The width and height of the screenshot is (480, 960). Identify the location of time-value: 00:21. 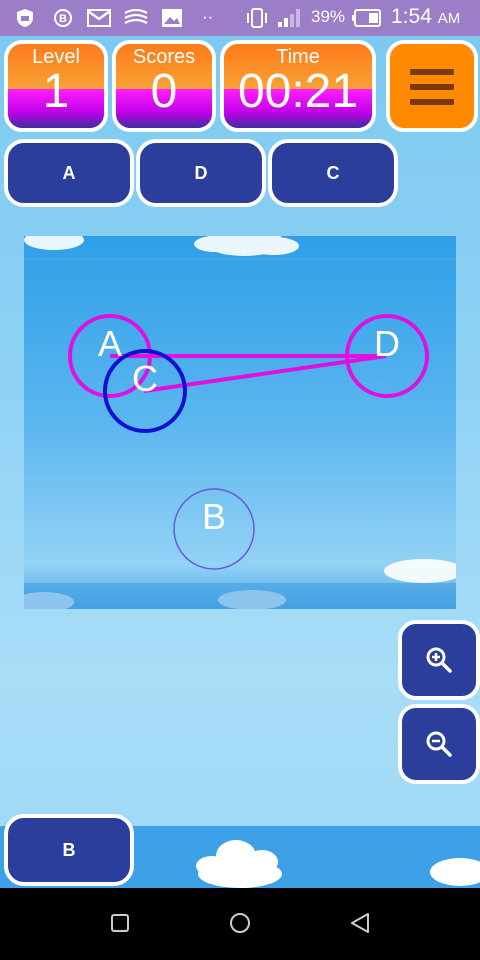
(298, 91).